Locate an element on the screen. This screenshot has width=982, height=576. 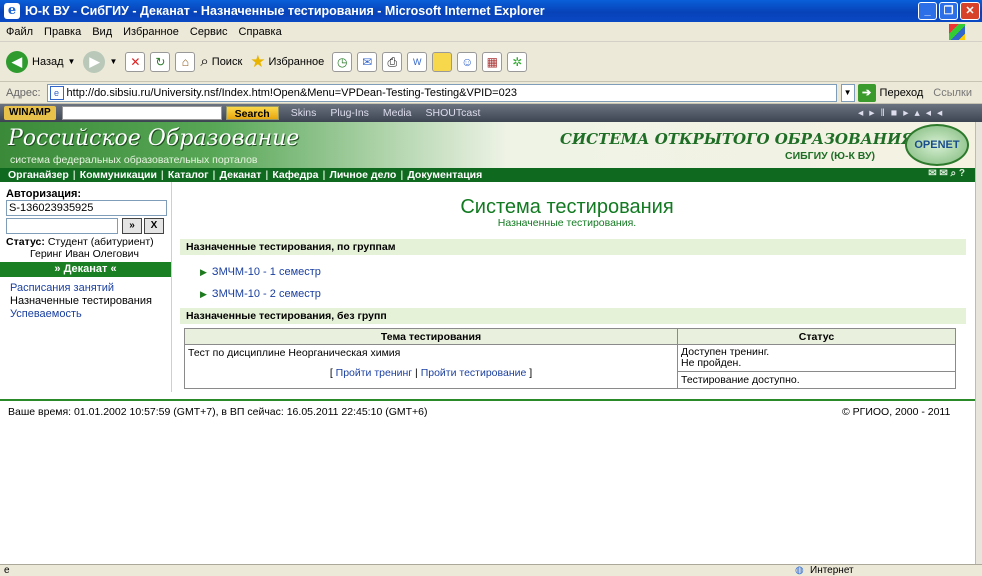
menu-edit: Правка is located at coordinates (62, 32).